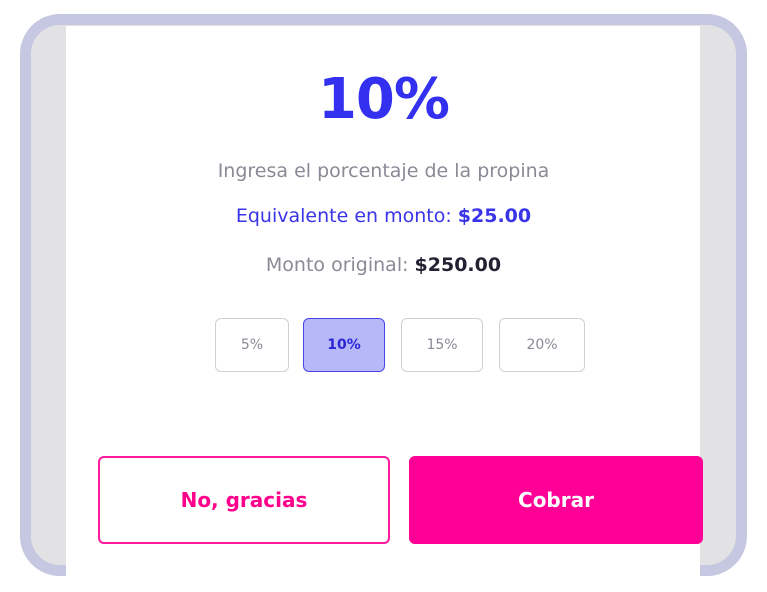 The height and width of the screenshot is (592, 767). What do you see at coordinates (383, 99) in the screenshot?
I see `tip-percent-display: 10%` at bounding box center [383, 99].